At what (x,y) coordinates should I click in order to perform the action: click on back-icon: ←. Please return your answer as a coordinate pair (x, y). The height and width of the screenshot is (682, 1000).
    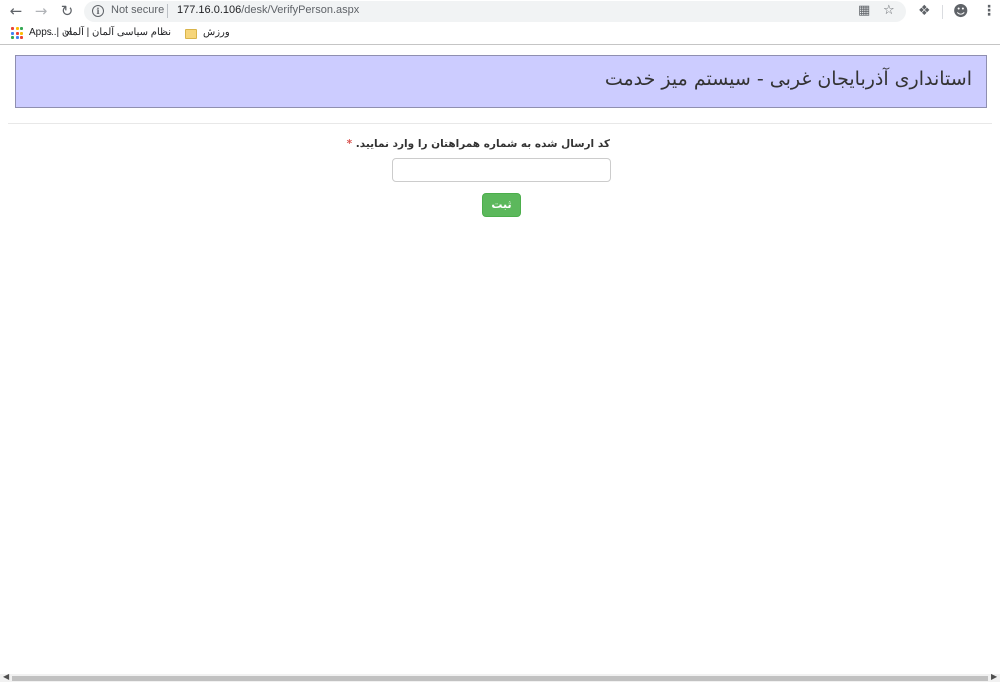
    Looking at the image, I should click on (16, 11).